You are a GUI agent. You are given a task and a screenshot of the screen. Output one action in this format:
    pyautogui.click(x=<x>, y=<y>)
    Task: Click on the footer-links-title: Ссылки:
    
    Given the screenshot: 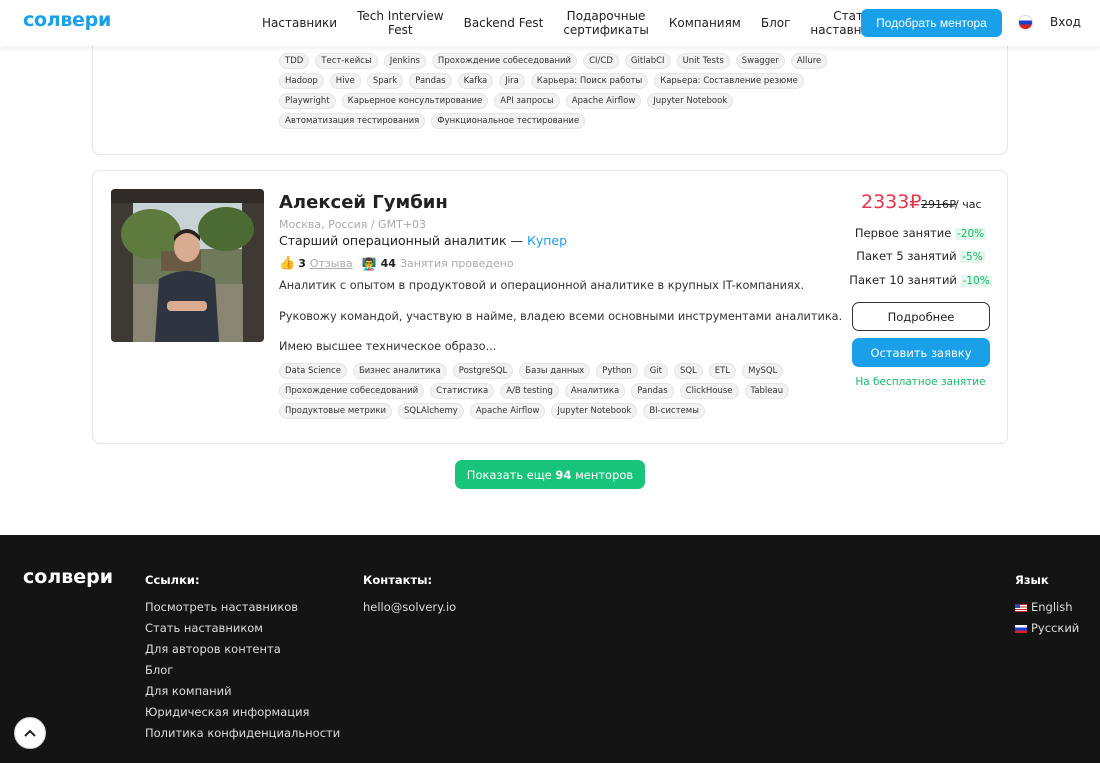 What is the action you would take?
    pyautogui.click(x=172, y=580)
    